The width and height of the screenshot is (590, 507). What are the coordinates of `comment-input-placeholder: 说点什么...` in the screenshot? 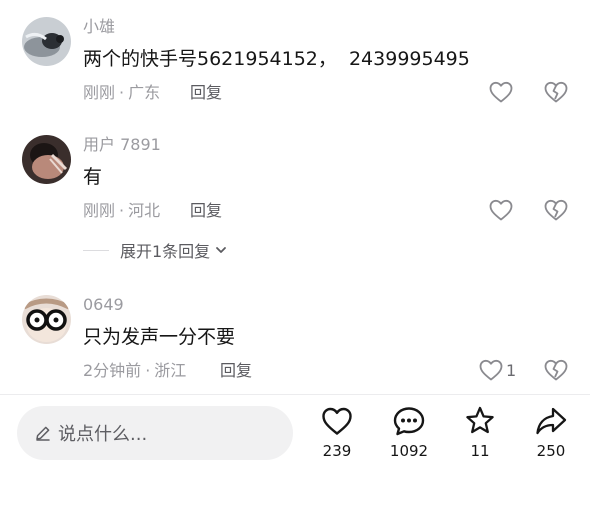 It's located at (103, 434).